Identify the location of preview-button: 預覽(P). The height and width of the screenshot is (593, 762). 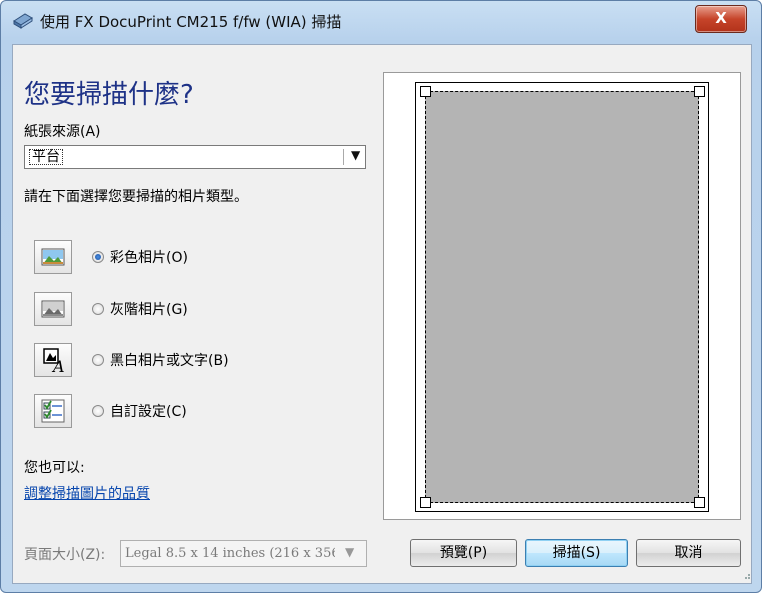
(463, 553).